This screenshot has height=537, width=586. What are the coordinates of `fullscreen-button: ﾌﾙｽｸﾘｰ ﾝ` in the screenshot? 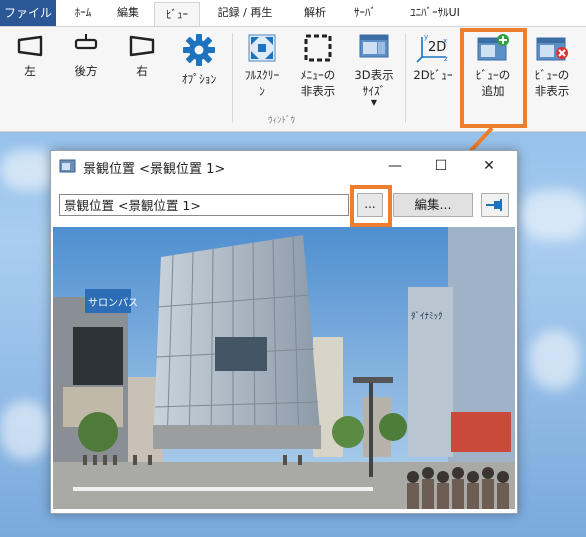 It's located at (262, 66).